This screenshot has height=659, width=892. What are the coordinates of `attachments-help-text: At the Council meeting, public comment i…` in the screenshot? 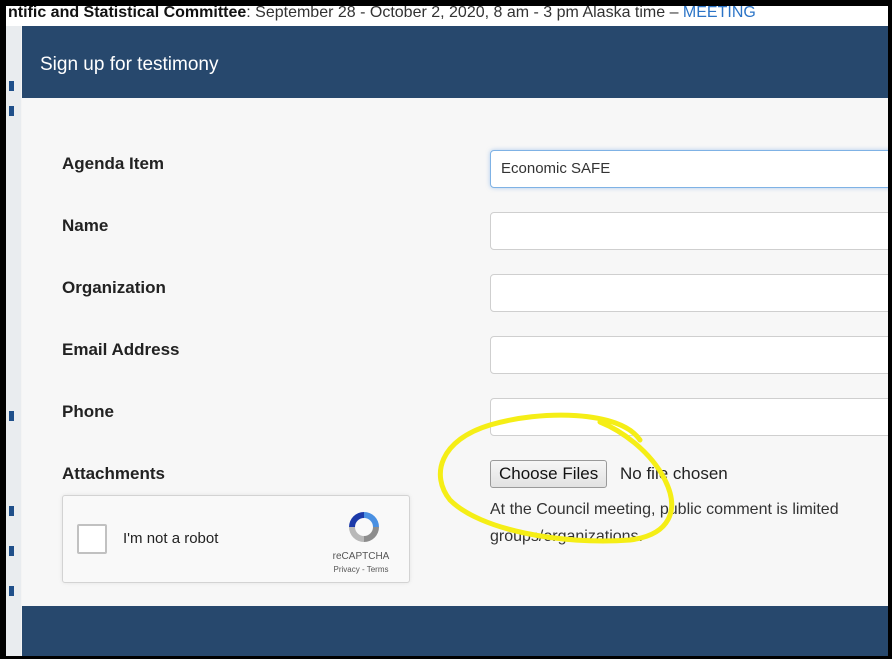 It's located at (689, 523).